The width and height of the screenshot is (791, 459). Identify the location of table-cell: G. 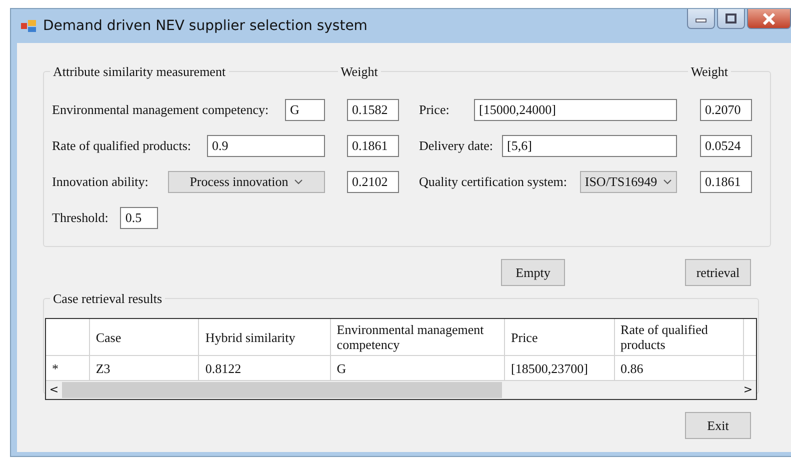
(418, 368).